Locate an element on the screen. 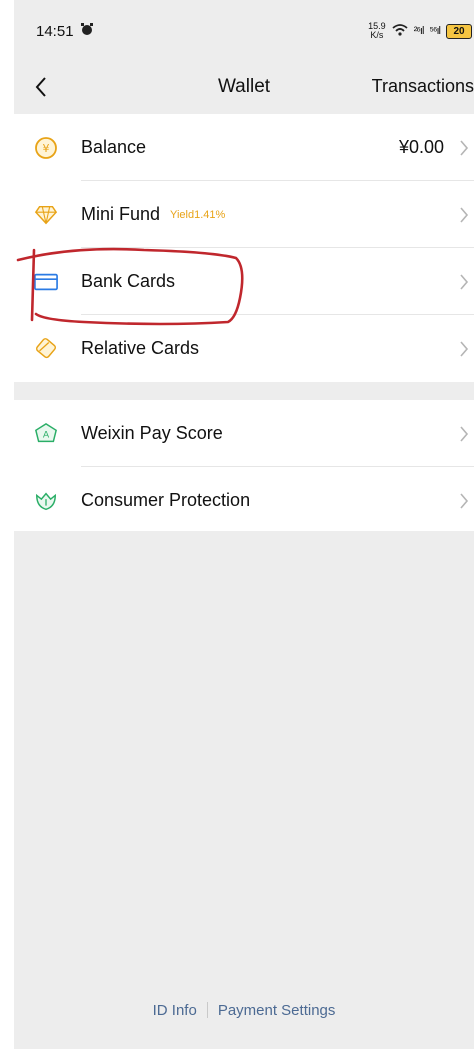 The image size is (474, 1049). list-item-pay-score: A Weixin Pay Score is located at coordinates (244, 433).